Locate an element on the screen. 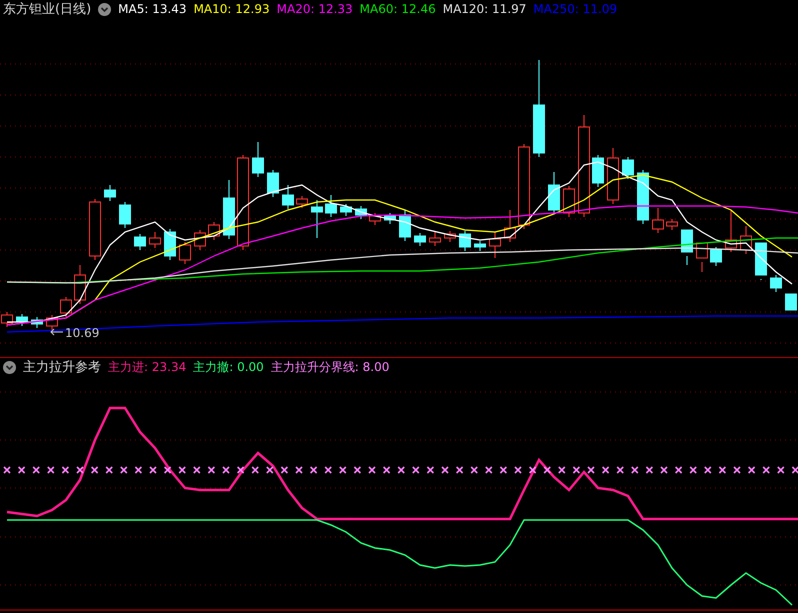 This screenshot has height=613, width=798. legend-value: MA120: 11.97 is located at coordinates (484, 9).